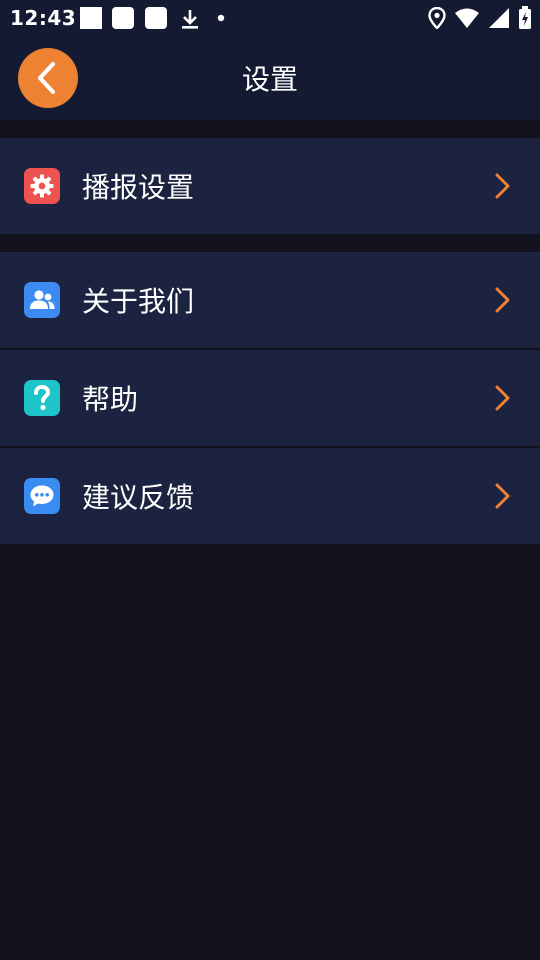  What do you see at coordinates (42, 186) in the screenshot?
I see `gear-icon` at bounding box center [42, 186].